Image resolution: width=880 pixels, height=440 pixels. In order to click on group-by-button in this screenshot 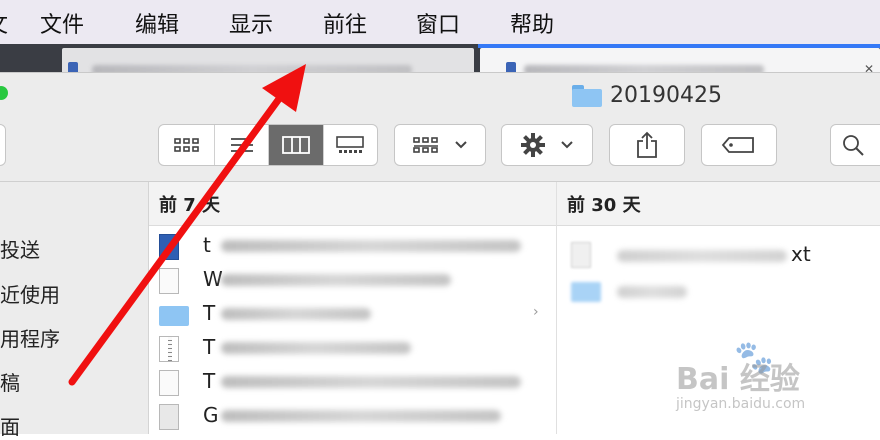, I will do `click(440, 145)`.